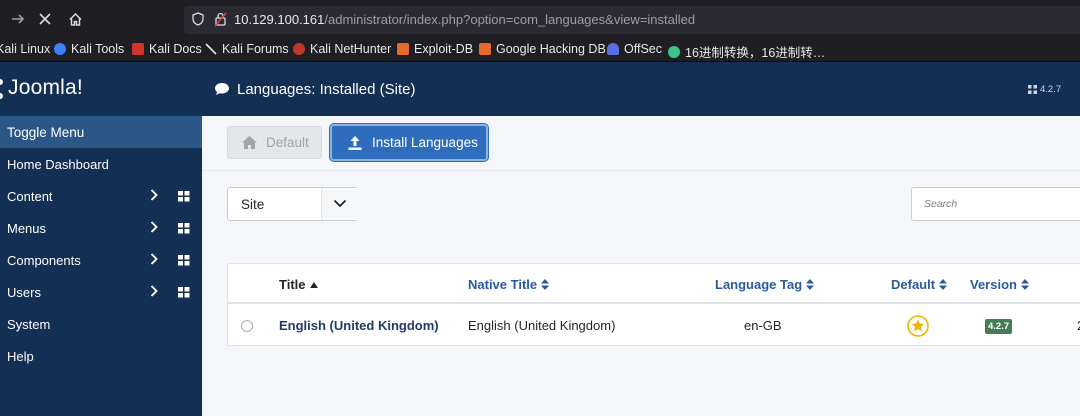  What do you see at coordinates (292, 284) in the screenshot?
I see `column-label: Title` at bounding box center [292, 284].